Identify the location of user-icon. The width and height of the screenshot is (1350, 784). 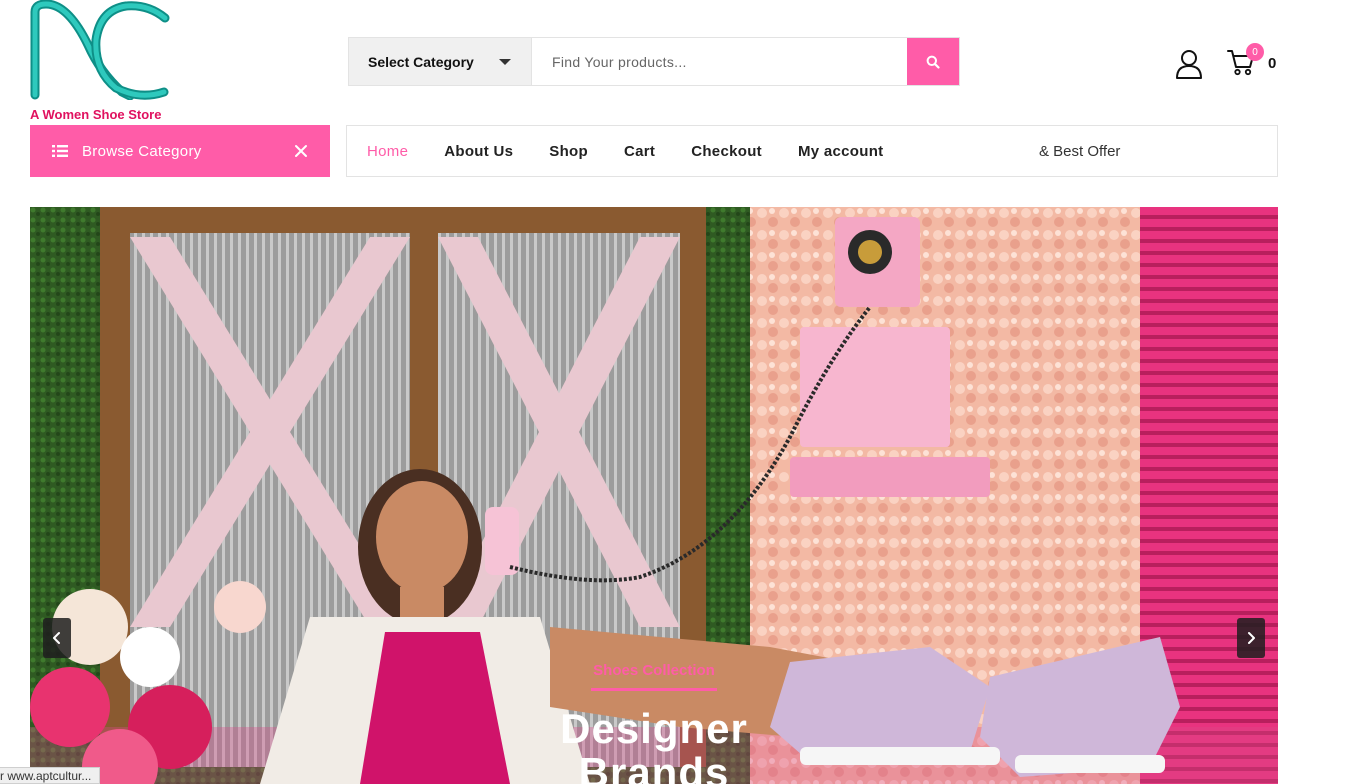
(1189, 64).